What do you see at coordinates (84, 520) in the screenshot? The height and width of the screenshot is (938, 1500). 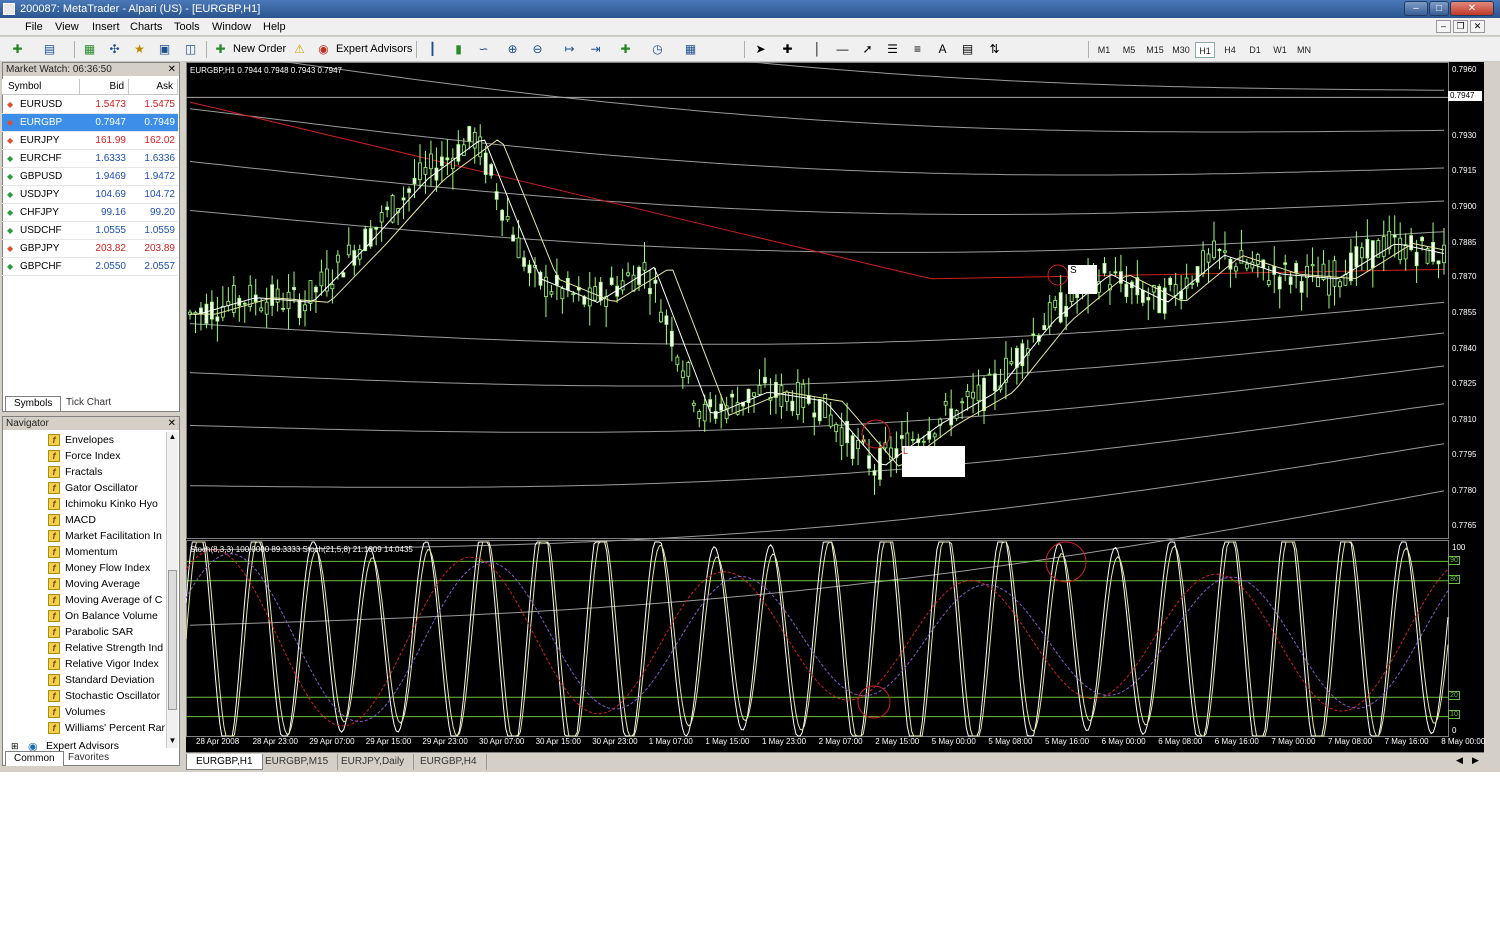 I see `navigator-item: f MACD` at bounding box center [84, 520].